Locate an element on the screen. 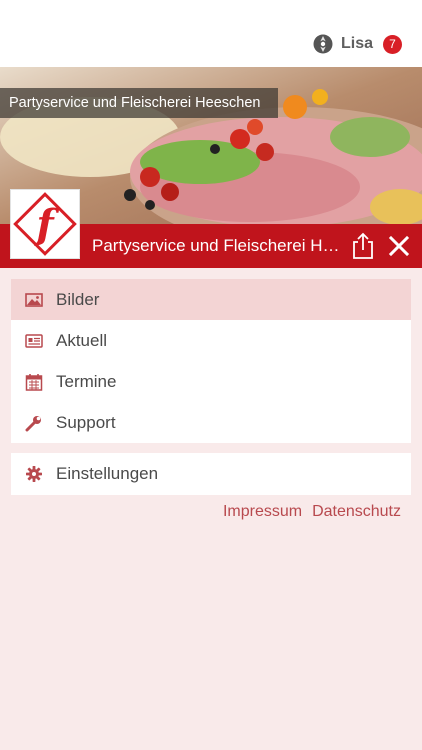 The height and width of the screenshot is (750, 422). menu-item-support: Support is located at coordinates (211, 422).